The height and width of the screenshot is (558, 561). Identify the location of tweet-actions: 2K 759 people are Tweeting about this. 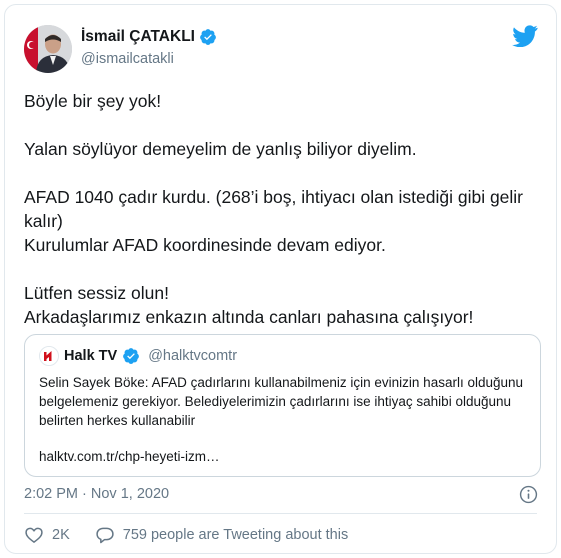
(186, 535).